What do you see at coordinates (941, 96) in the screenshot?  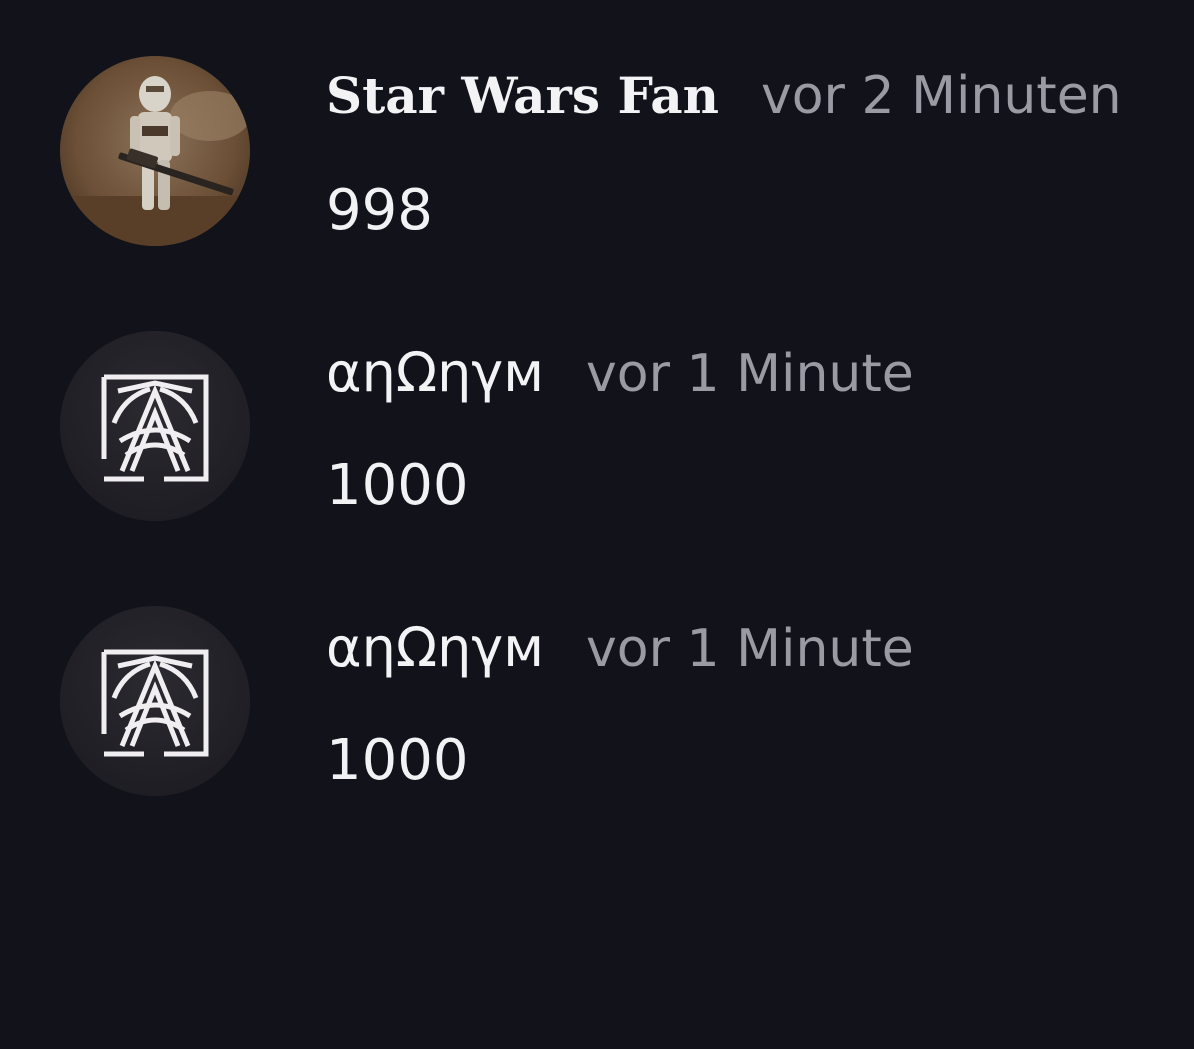 I see `timestamp: vor 2 Minuten` at bounding box center [941, 96].